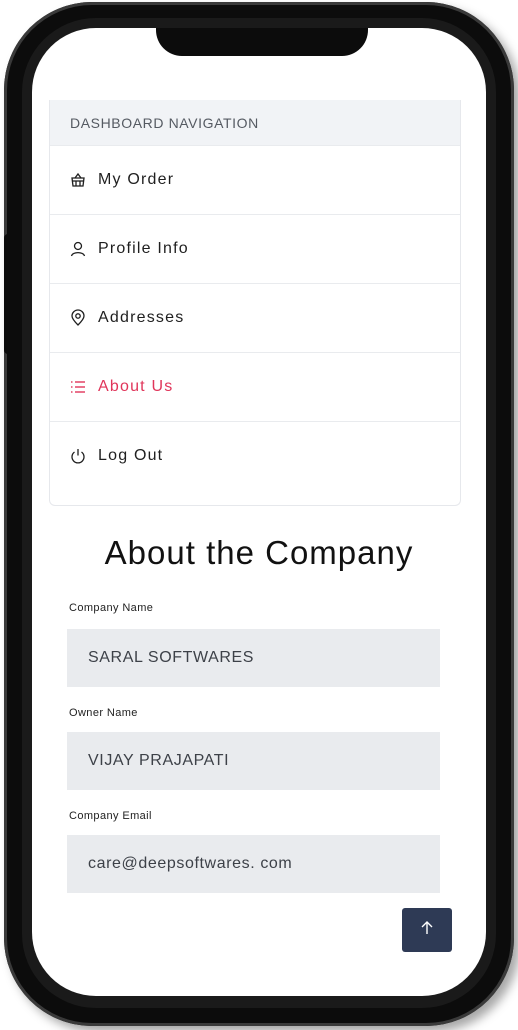 The width and height of the screenshot is (518, 1030). I want to click on dashboard-navigation-header: DASHBOARD NAVIGATION, so click(255, 122).